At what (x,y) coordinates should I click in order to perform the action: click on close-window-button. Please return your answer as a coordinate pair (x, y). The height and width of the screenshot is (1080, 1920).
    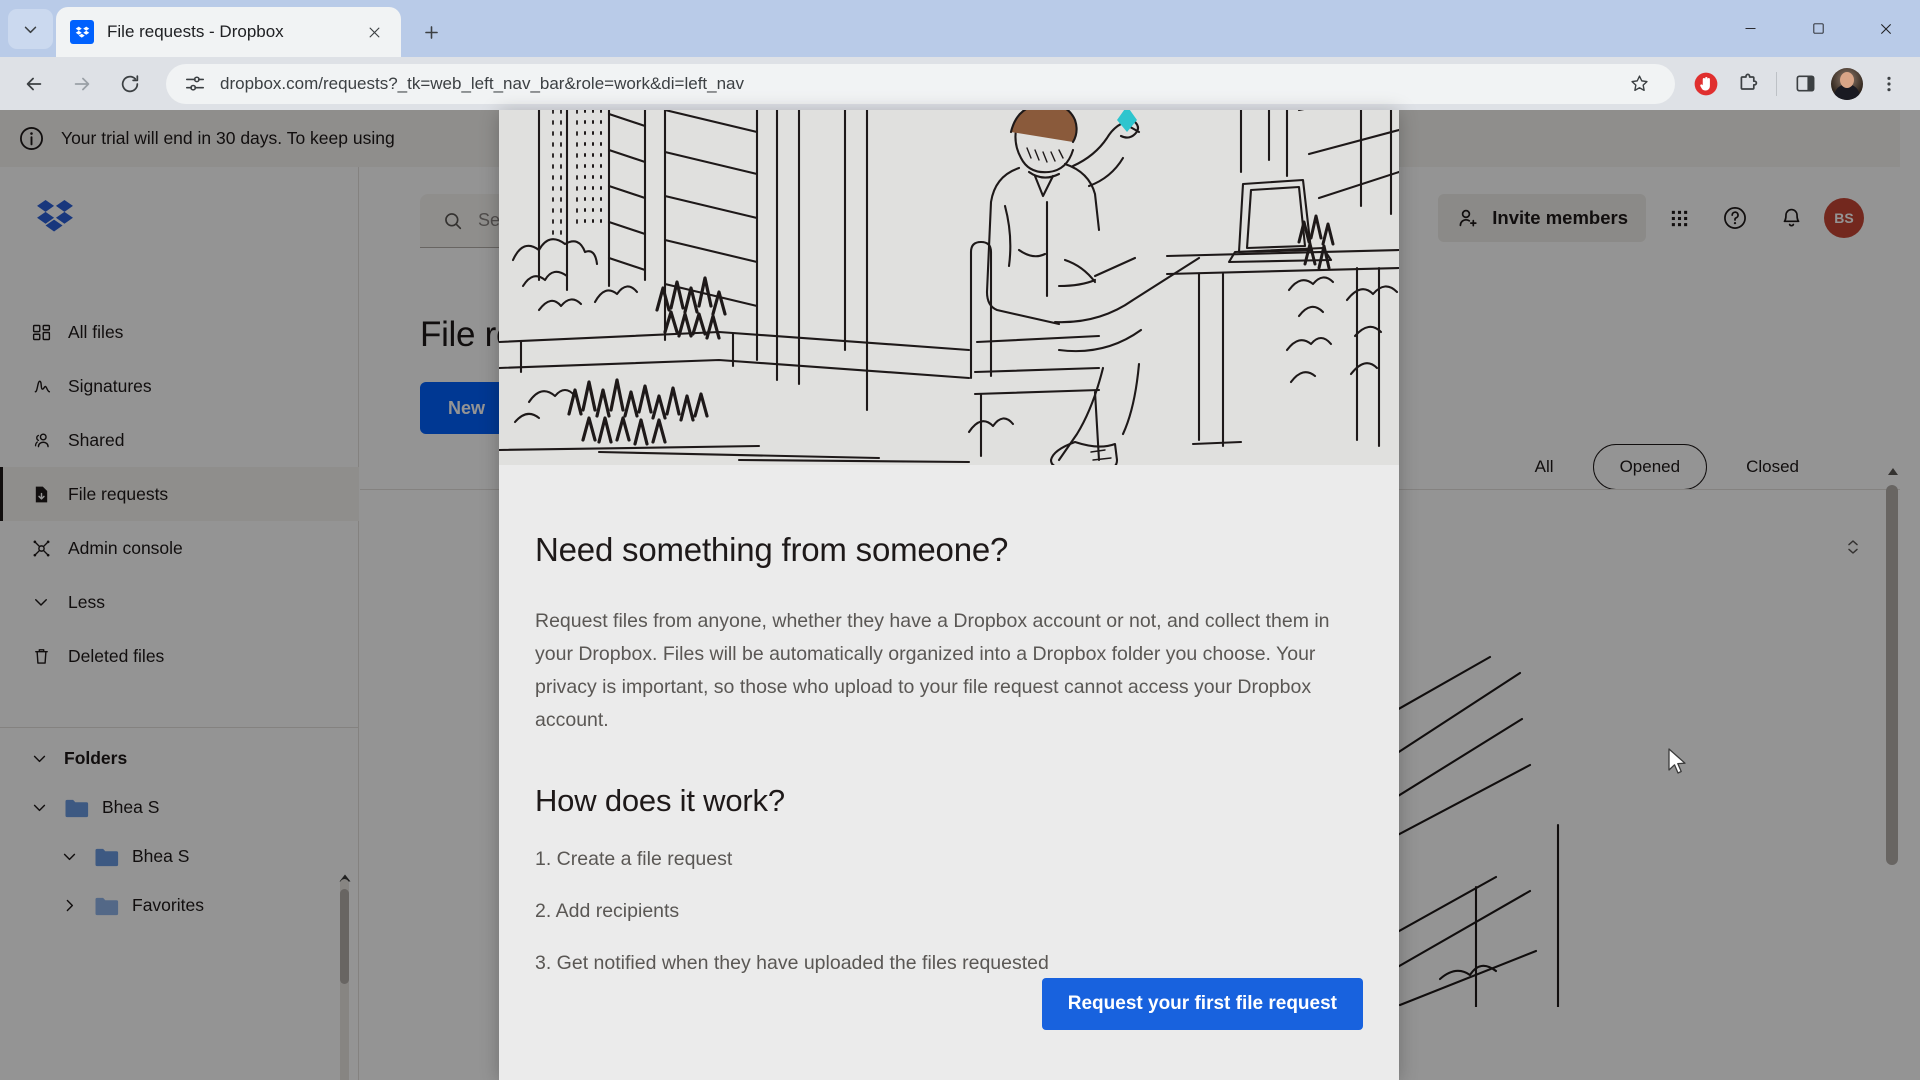
    Looking at the image, I should click on (1886, 28).